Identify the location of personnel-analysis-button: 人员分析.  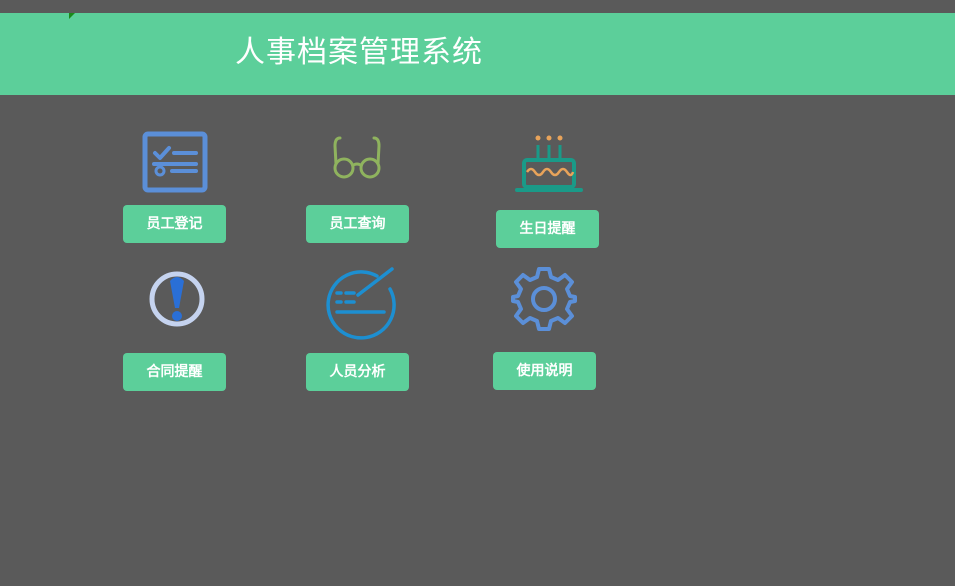
(357, 372).